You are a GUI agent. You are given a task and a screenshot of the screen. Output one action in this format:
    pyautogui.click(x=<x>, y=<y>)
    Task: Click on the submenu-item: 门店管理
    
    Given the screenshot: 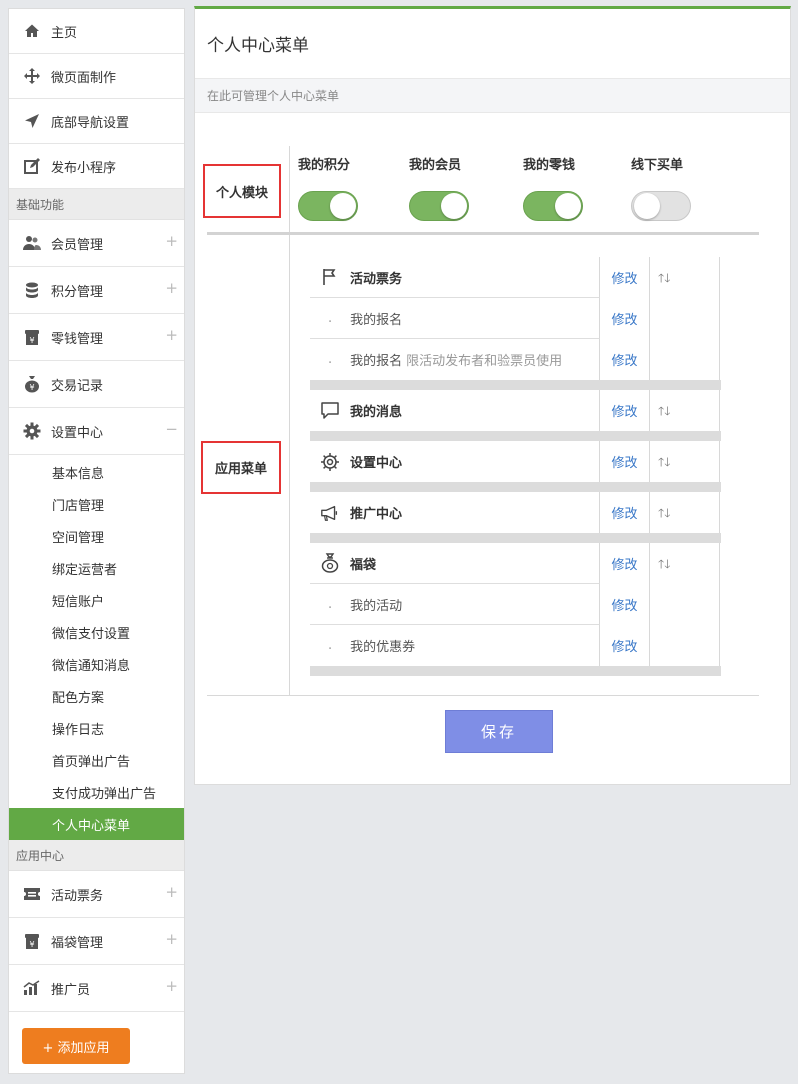 What is the action you would take?
    pyautogui.click(x=96, y=504)
    